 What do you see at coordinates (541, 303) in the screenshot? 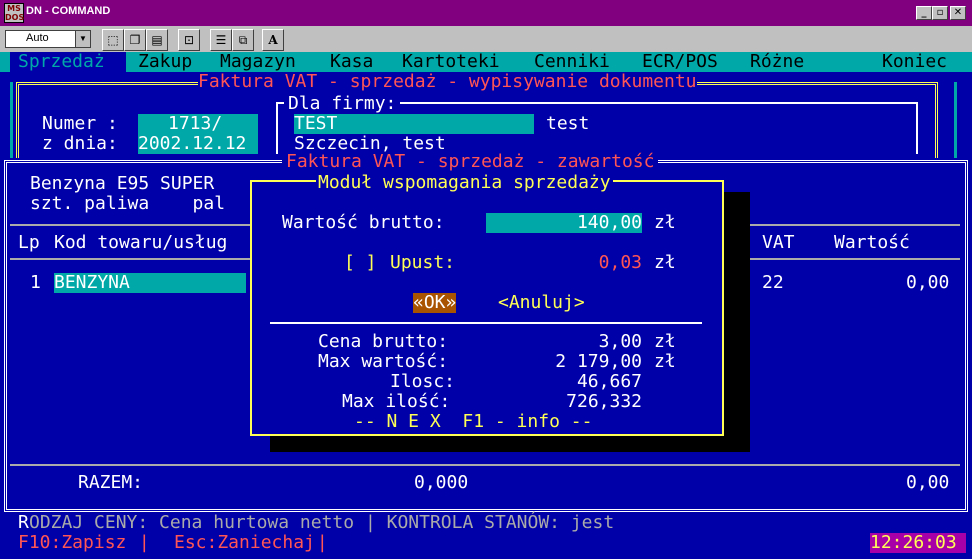
I see `cancel-button: <Anuluj>` at bounding box center [541, 303].